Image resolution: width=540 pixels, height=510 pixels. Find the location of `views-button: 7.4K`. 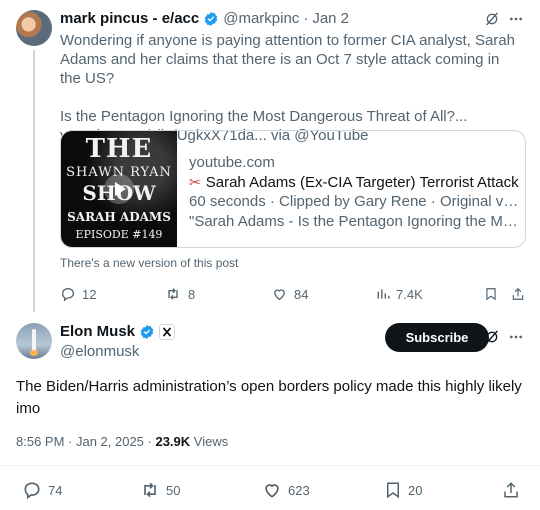

views-button: 7.4K is located at coordinates (399, 294).